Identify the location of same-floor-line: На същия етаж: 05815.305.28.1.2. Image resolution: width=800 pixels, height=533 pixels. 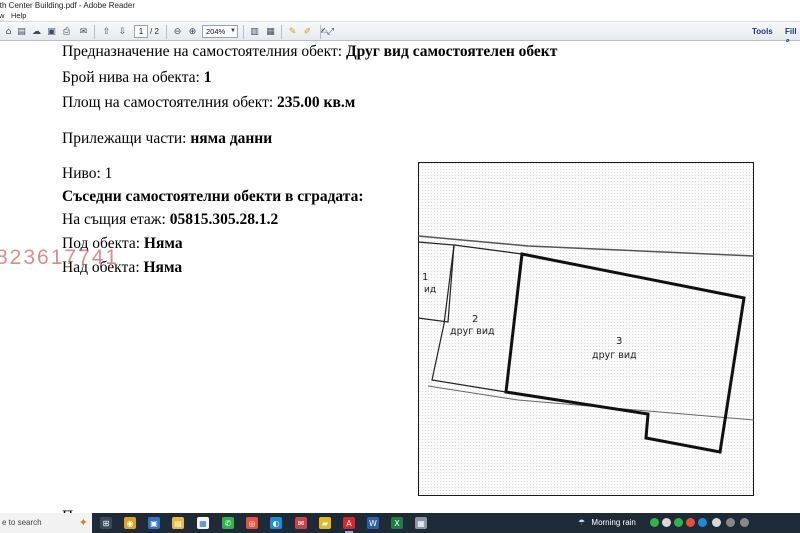
(170, 220).